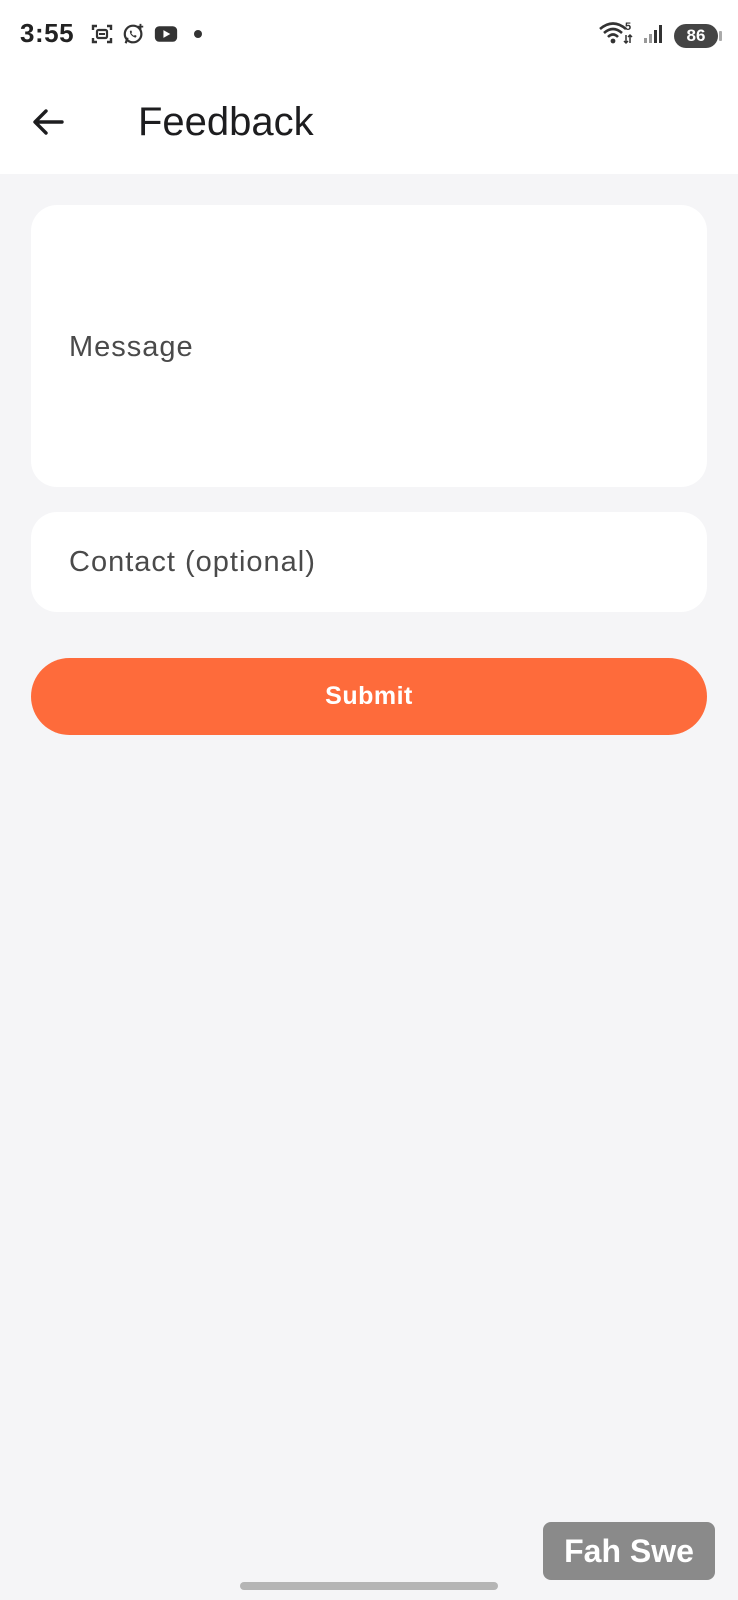  I want to click on contact-field, so click(369, 562).